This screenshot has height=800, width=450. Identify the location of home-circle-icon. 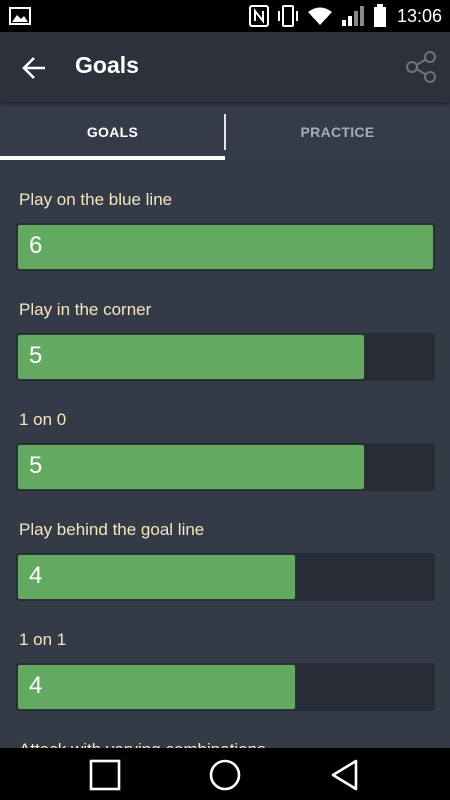
(225, 775).